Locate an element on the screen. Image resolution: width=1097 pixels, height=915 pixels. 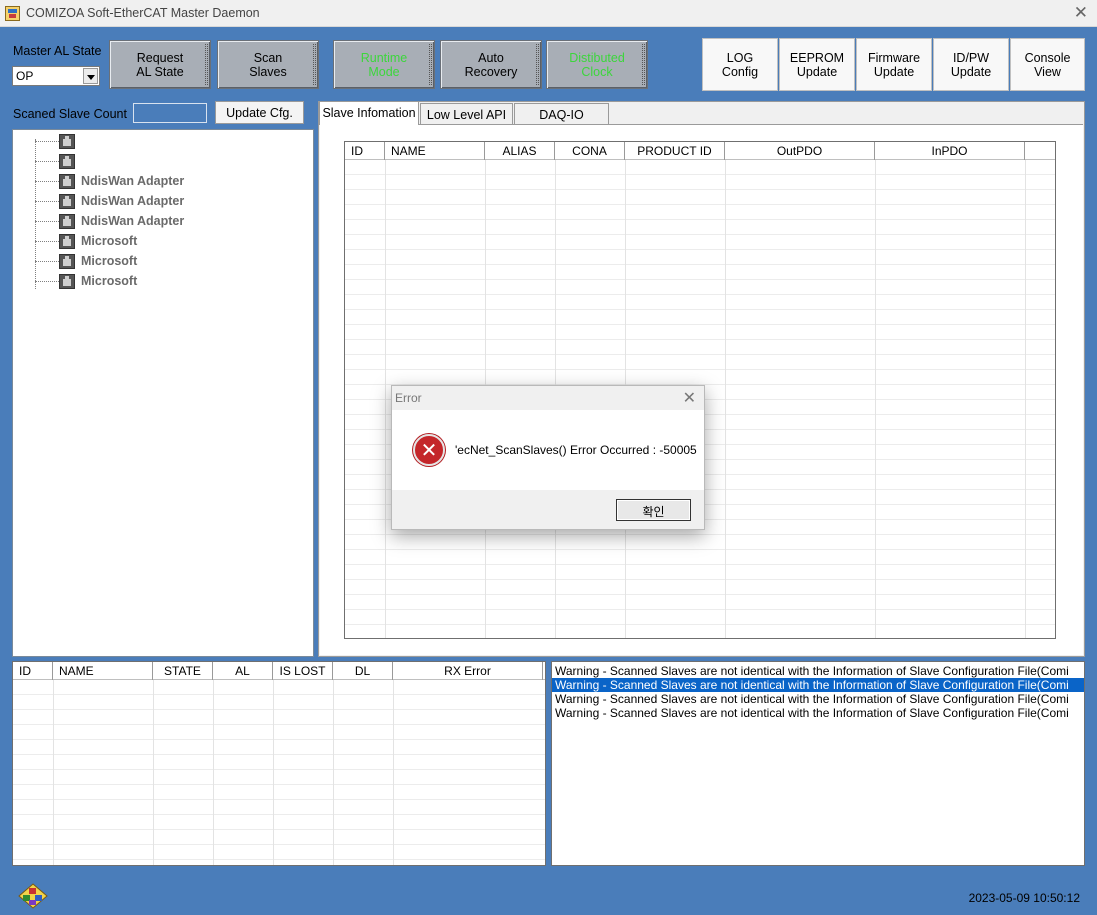
button-label: View is located at coordinates (1047, 72).